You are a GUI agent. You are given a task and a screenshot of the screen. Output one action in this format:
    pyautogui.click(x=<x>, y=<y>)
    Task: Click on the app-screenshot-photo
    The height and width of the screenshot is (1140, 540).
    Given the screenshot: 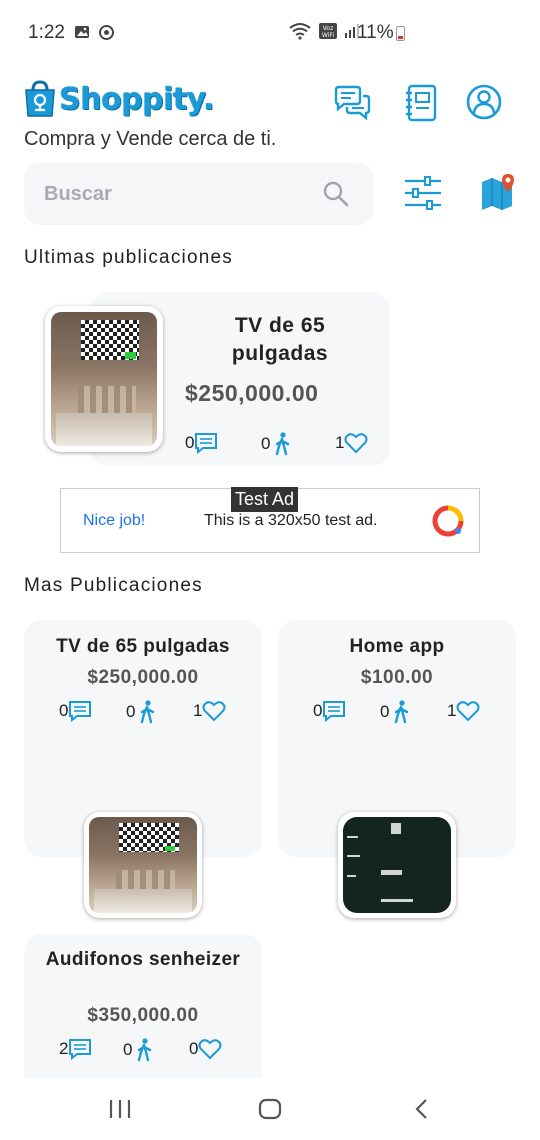 What is the action you would take?
    pyautogui.click(x=397, y=865)
    